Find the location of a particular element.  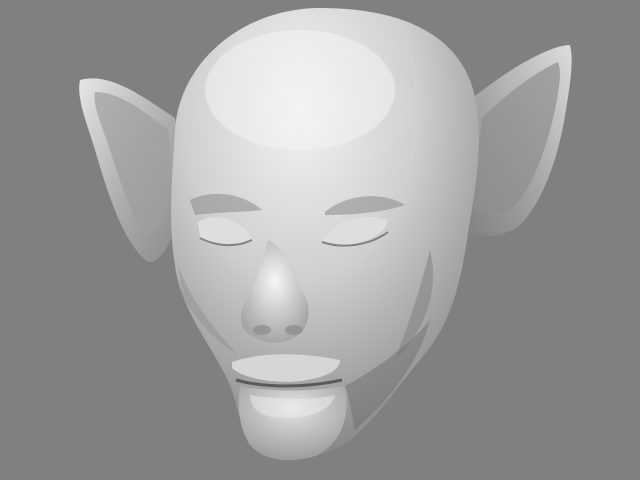

nostril-right is located at coordinates (294, 330).